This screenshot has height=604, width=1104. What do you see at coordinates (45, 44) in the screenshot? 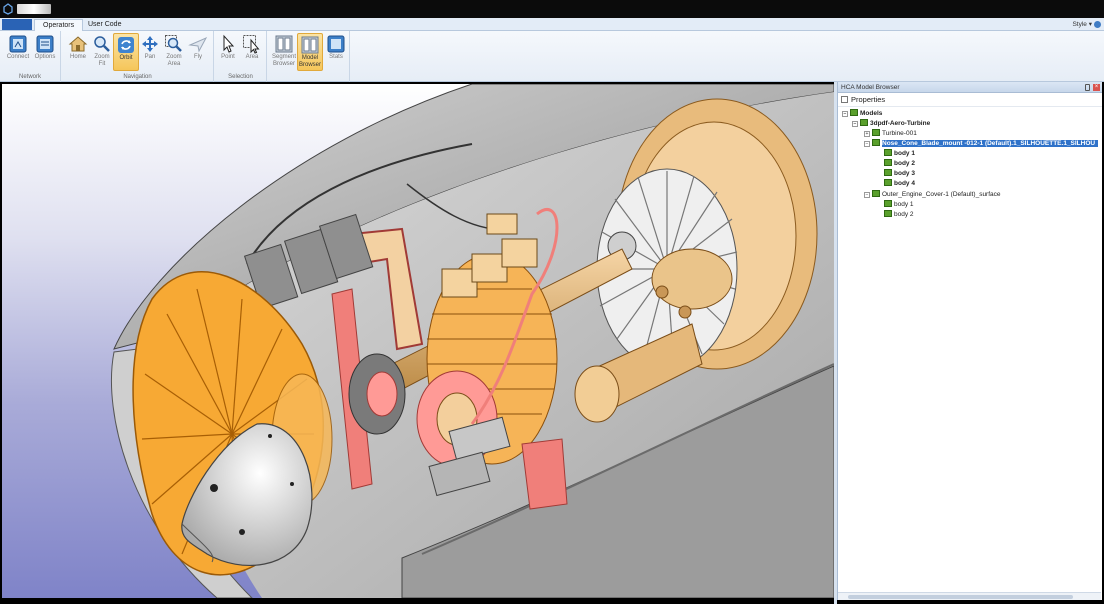
I see `options-icon` at bounding box center [45, 44].